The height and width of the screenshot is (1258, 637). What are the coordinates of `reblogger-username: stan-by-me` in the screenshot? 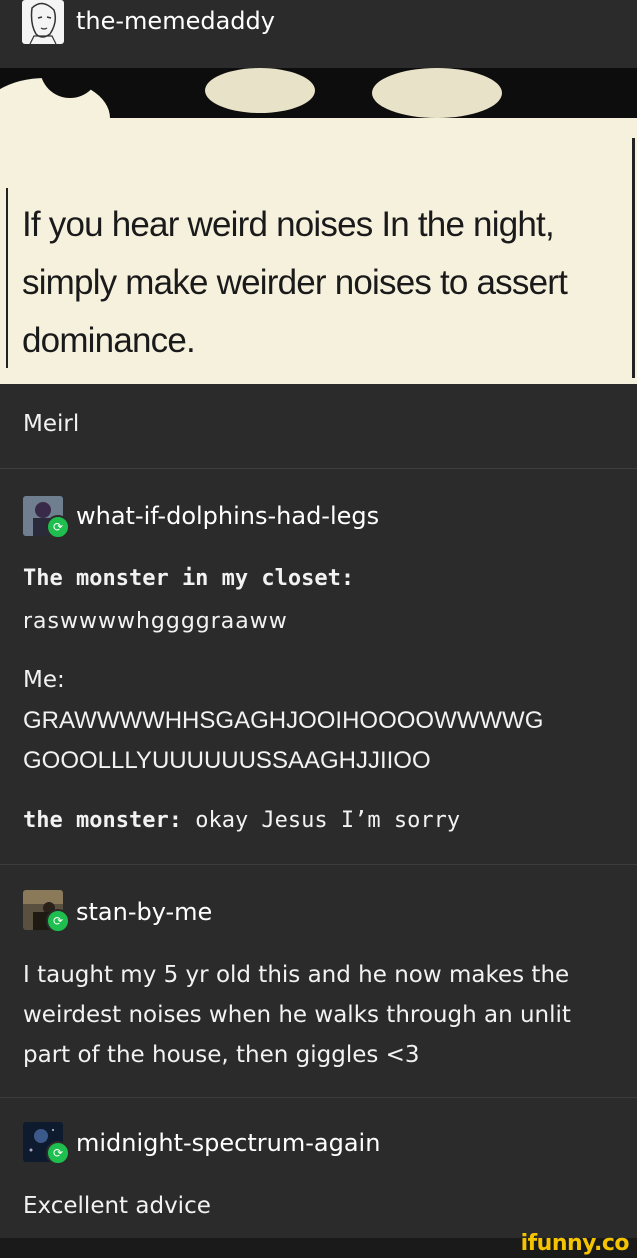 It's located at (144, 912).